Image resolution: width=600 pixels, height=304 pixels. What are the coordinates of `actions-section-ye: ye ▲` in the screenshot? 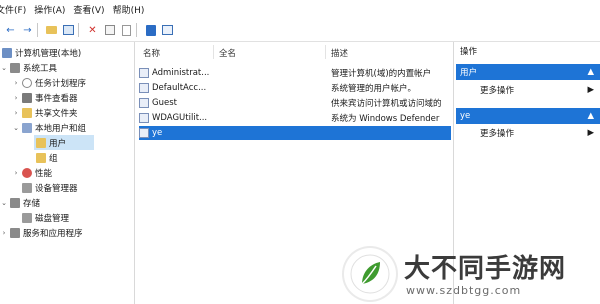 It's located at (528, 116).